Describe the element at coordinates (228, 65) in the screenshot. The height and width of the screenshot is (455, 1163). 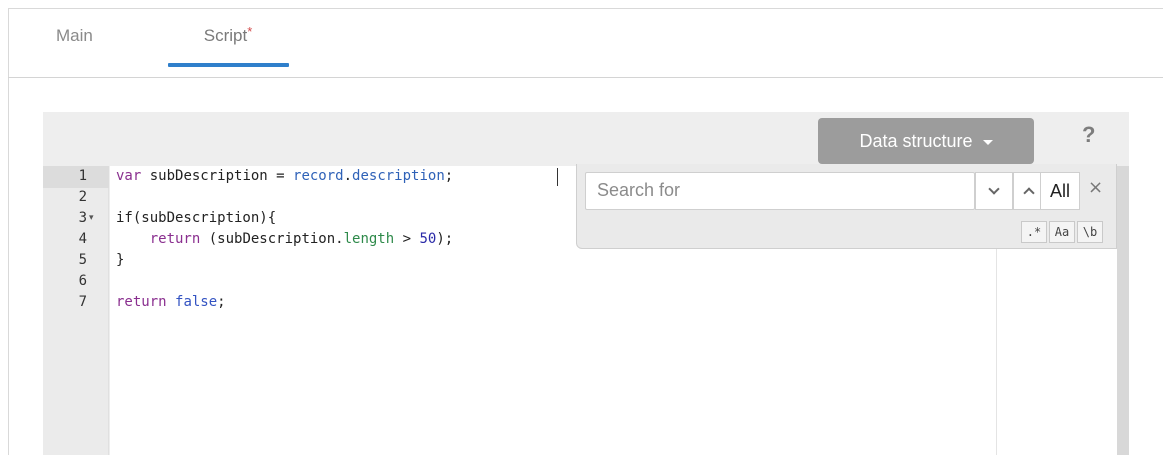
I see `active-tab-indicator` at that location.